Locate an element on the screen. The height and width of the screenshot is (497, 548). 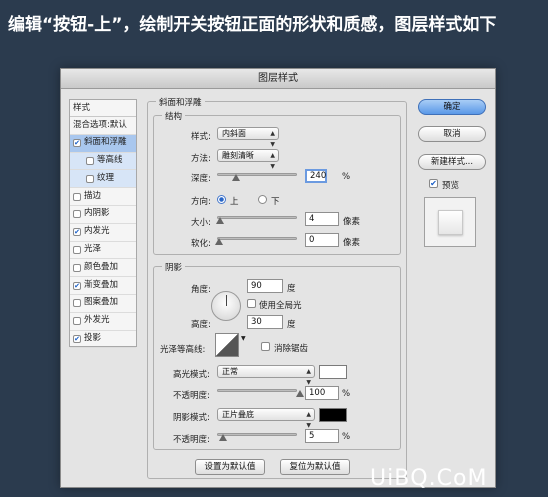
watermark: UiBQ.CoM is located at coordinates (429, 478).